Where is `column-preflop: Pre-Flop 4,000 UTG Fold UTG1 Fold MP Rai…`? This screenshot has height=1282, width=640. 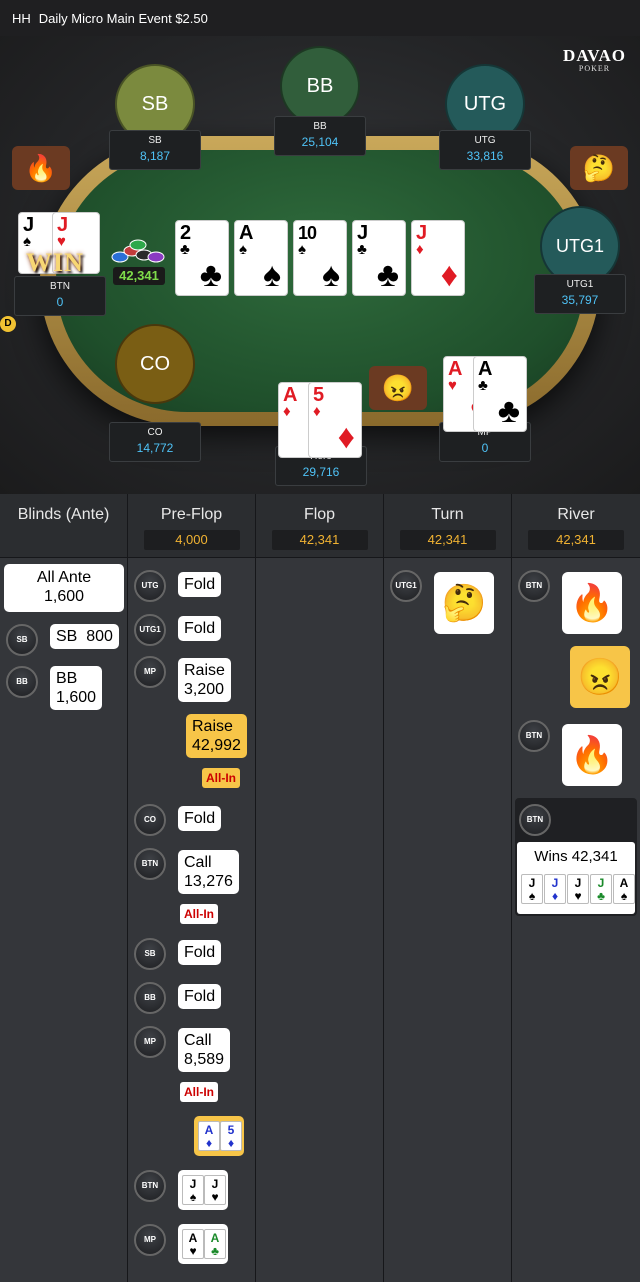
column-preflop: Pre-Flop 4,000 UTG Fold UTG1 Fold MP Rai… is located at coordinates (192, 888).